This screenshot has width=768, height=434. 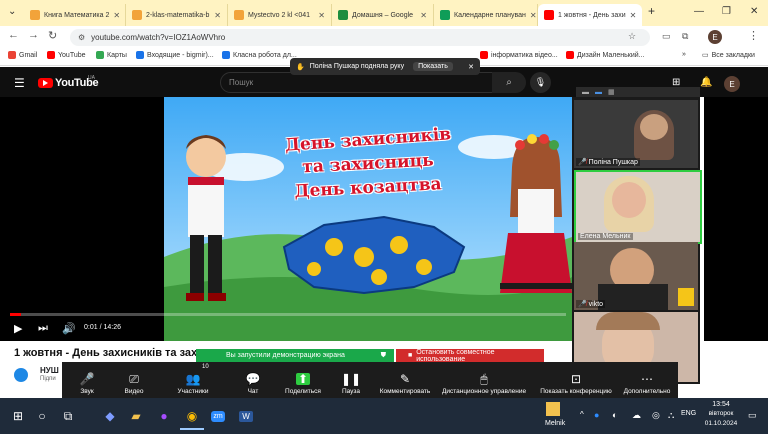 What do you see at coordinates (253, 380) in the screenshot?
I see `chat-button: 💬 Чат` at bounding box center [253, 380].